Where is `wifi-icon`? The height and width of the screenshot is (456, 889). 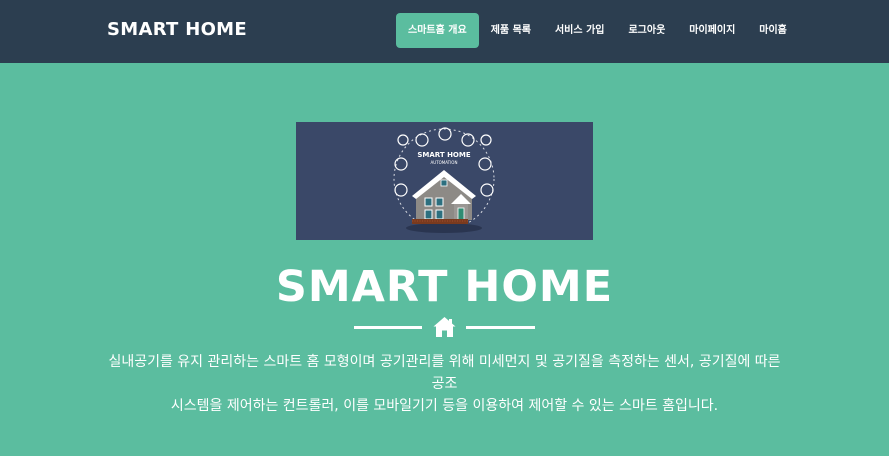
wifi-icon is located at coordinates (487, 190).